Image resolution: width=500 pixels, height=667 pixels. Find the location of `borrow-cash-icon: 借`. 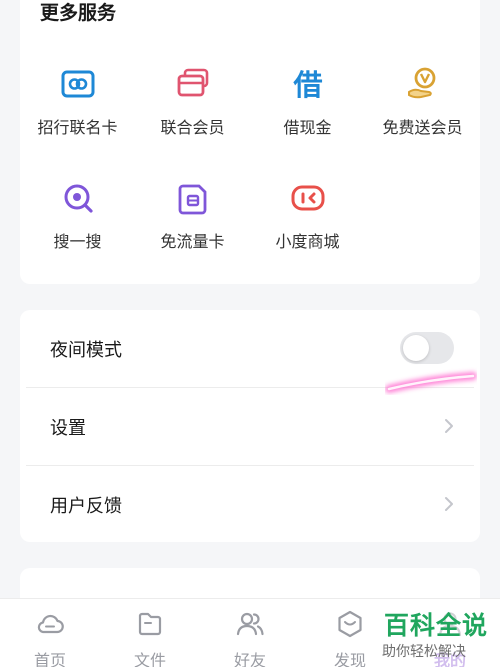

borrow-cash-icon: 借 is located at coordinates (307, 85).